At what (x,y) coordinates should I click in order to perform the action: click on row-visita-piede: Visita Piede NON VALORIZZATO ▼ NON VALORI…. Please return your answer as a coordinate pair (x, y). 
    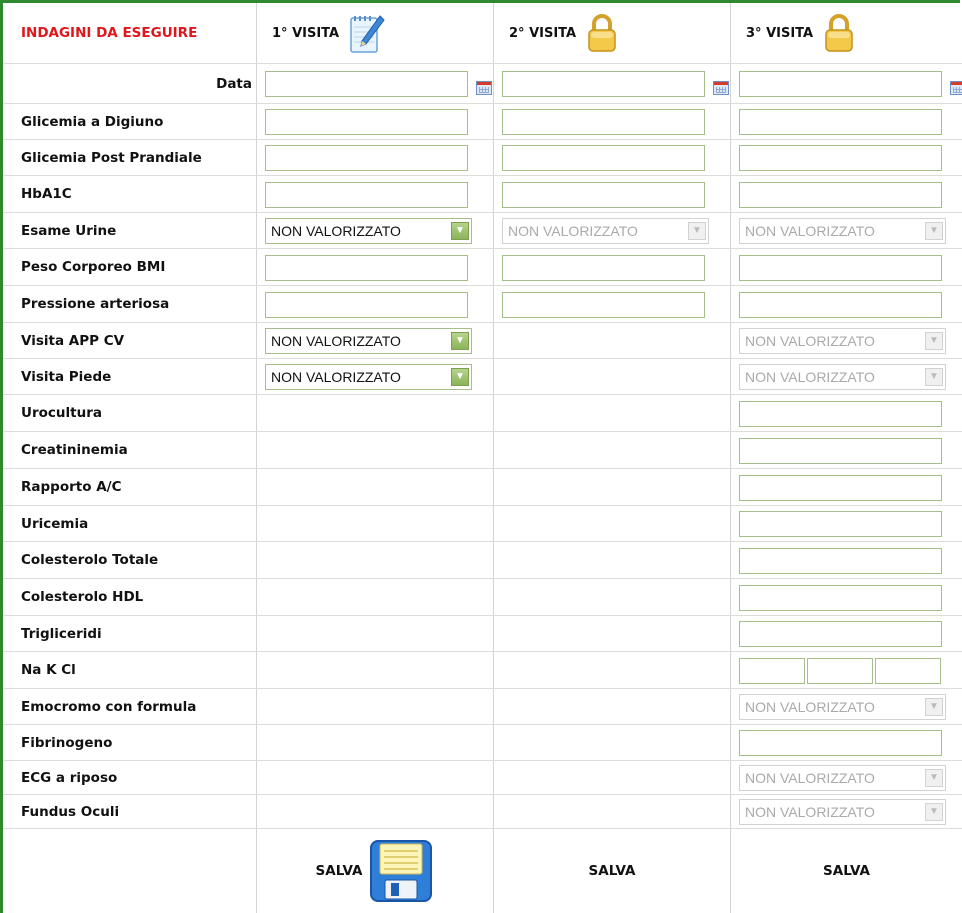
    Looking at the image, I should click on (482, 377).